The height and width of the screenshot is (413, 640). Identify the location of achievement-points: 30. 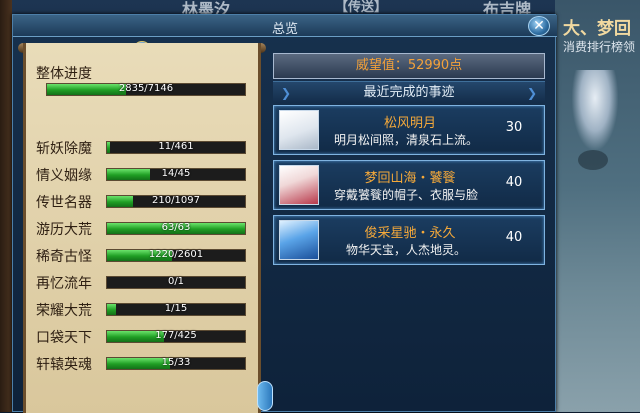
(514, 127).